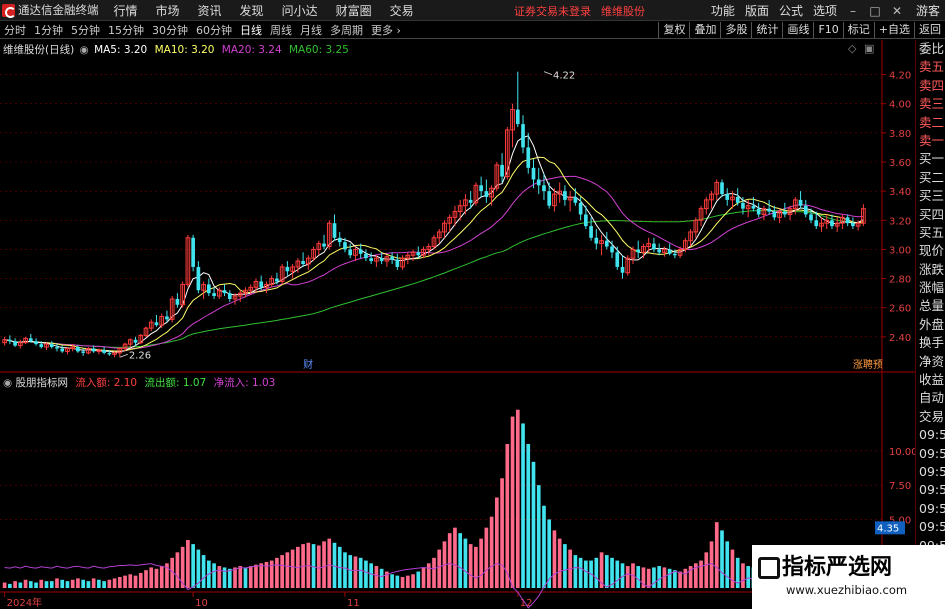 This screenshot has width=945, height=609. I want to click on tab-15min: 15分钟, so click(126, 30).